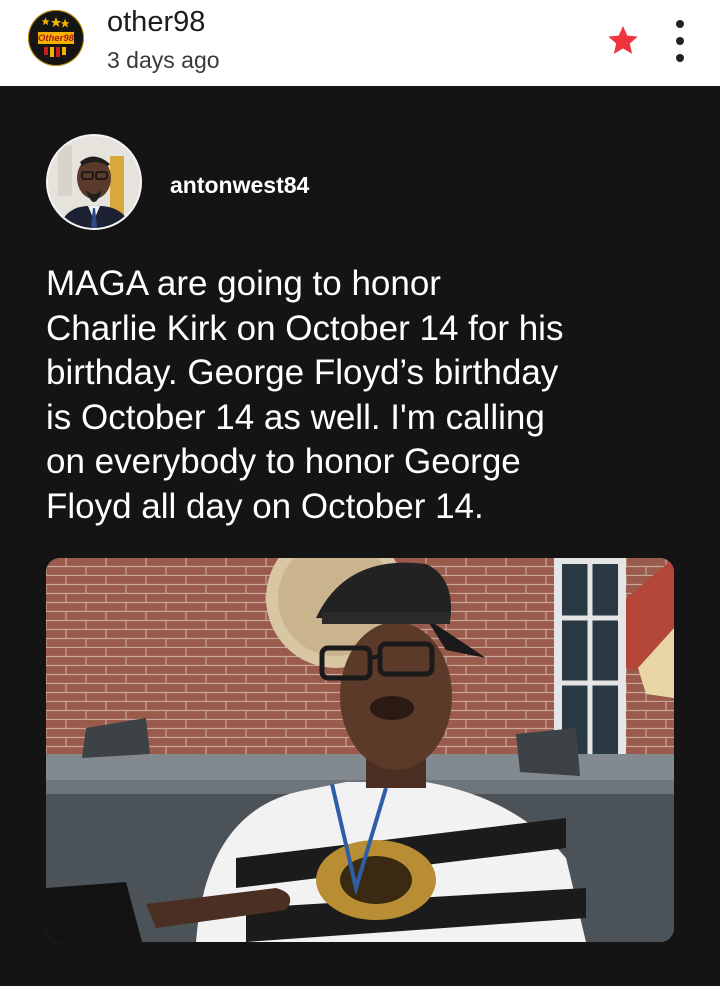 Image resolution: width=720 pixels, height=1000 pixels. Describe the element at coordinates (156, 22) in the screenshot. I see `channel-username: other98` at that location.